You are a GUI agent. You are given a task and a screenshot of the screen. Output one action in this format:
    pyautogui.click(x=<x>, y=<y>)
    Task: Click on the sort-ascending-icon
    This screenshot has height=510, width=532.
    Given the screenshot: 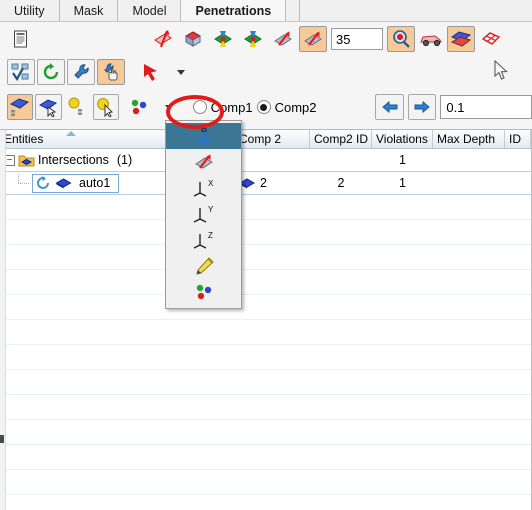 What is the action you would take?
    pyautogui.click(x=71, y=133)
    